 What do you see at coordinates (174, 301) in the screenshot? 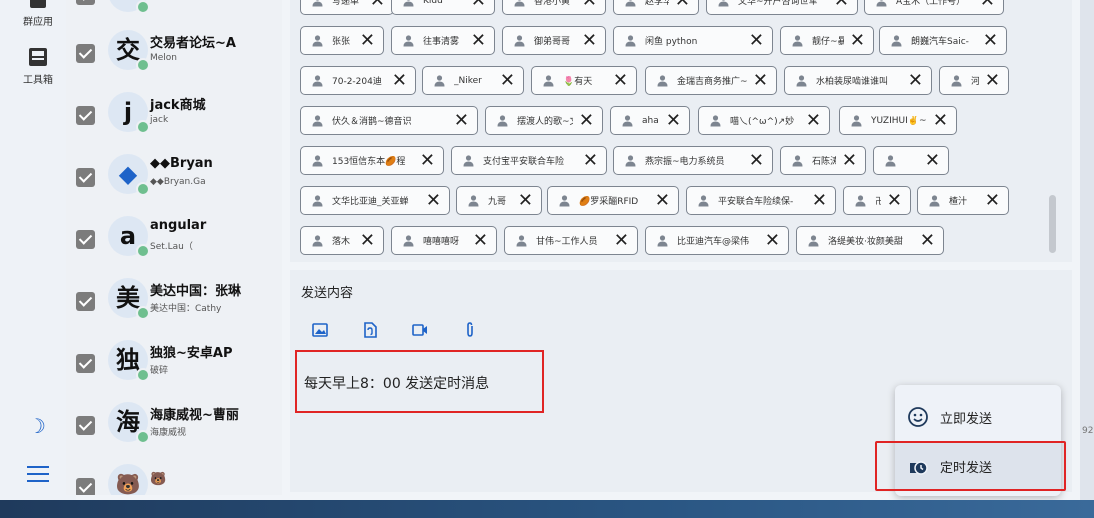
I see `contact-item: 美 美达中国：张琳 美达中国：Cathy` at bounding box center [174, 301].